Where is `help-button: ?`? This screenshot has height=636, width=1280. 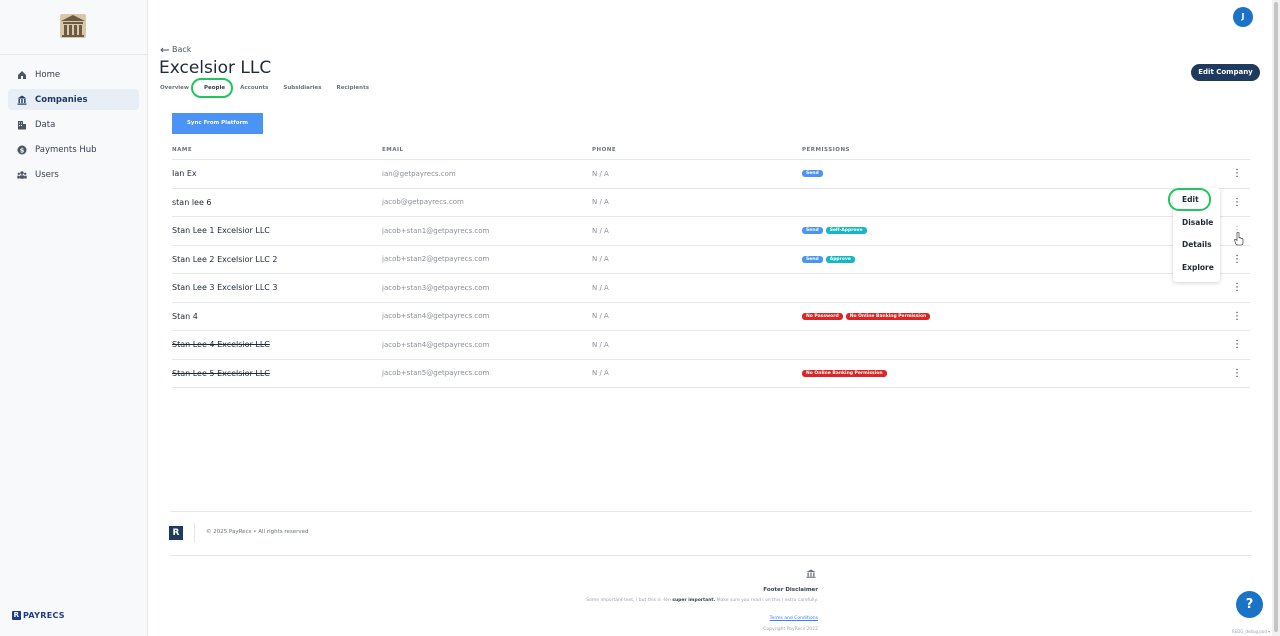
help-button: ? is located at coordinates (1249, 604).